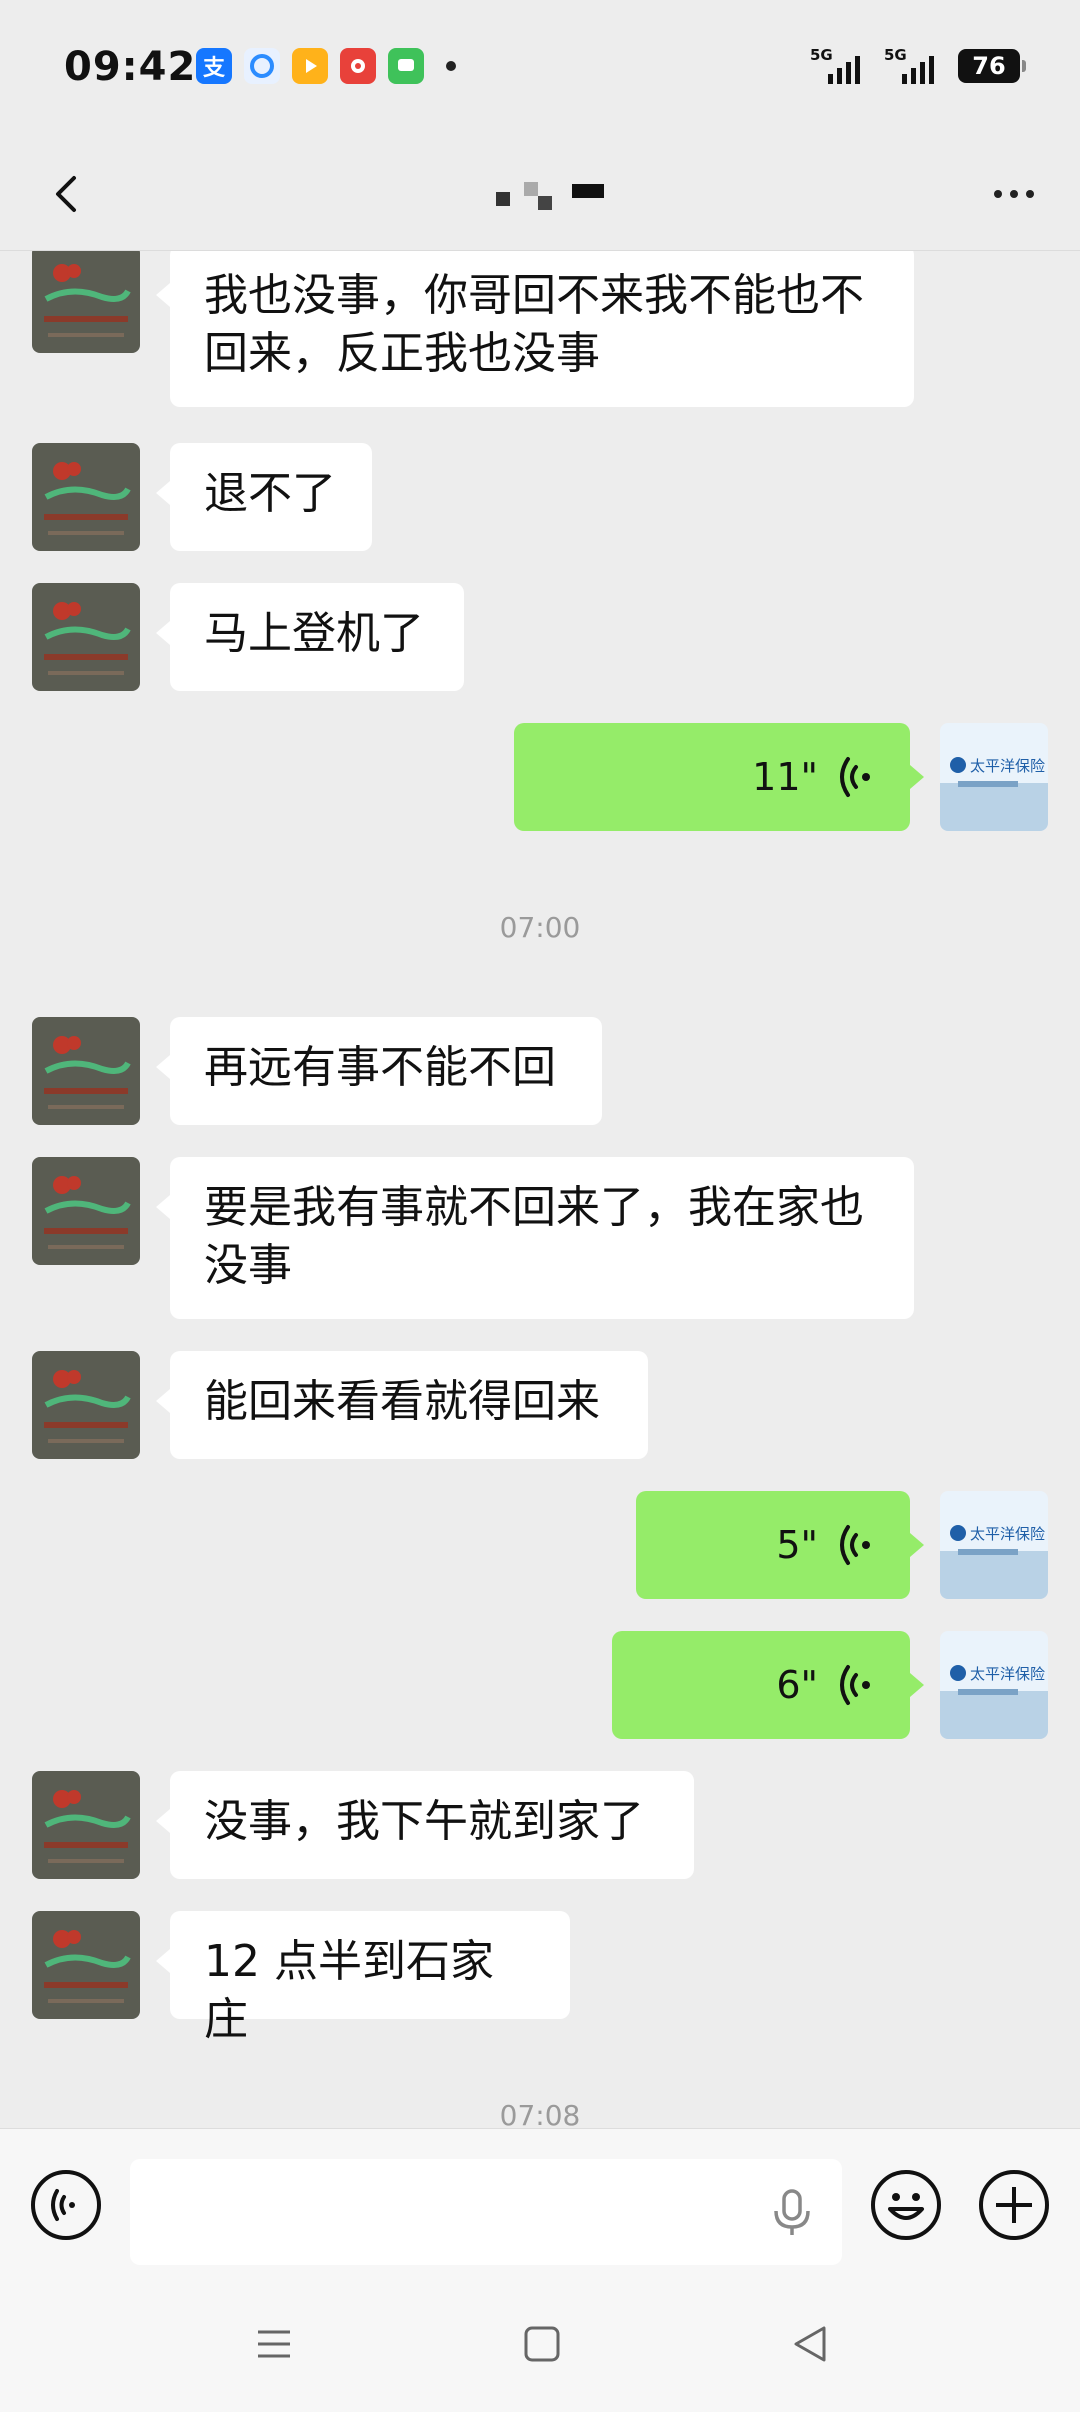 The height and width of the screenshot is (2412, 1080). I want to click on message-input, so click(486, 2212).